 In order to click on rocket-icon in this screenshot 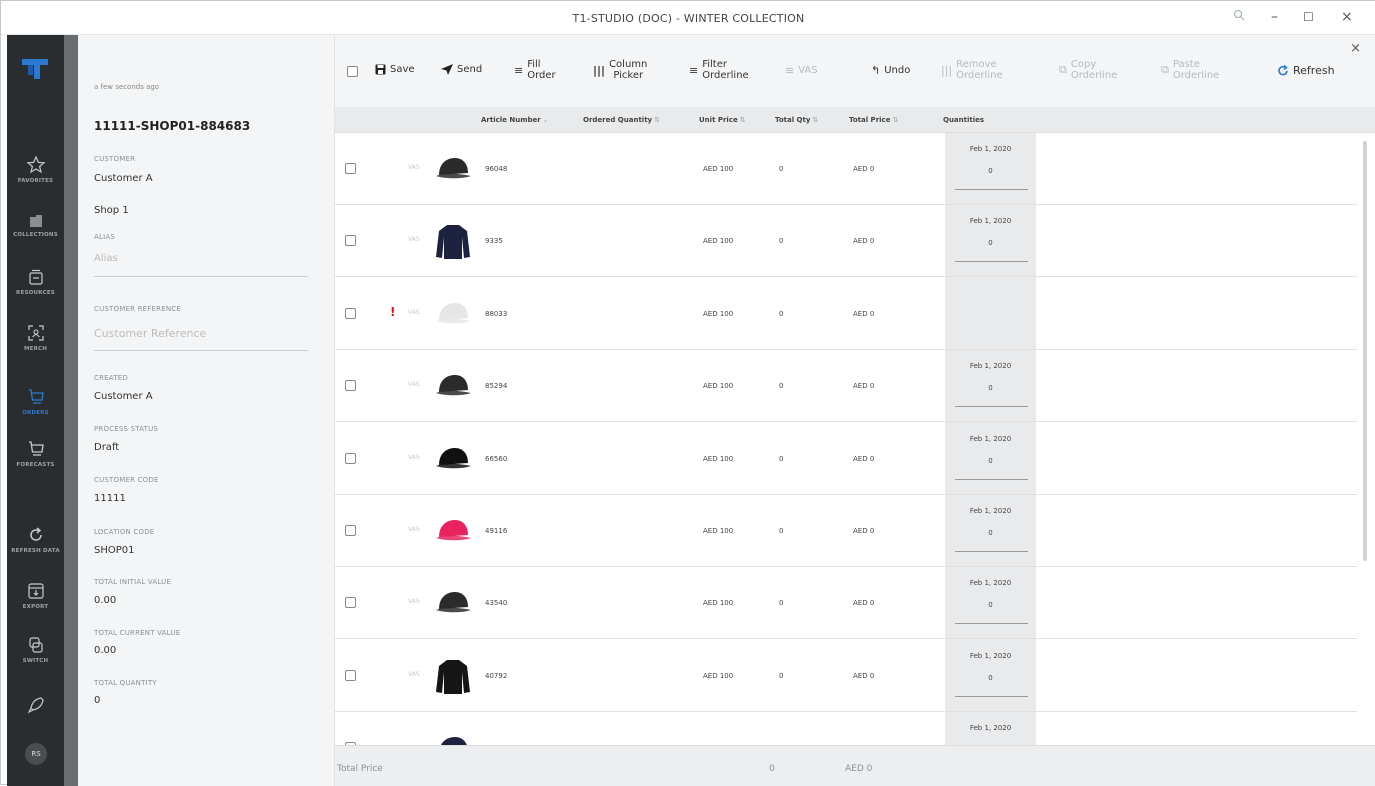, I will do `click(35, 705)`.